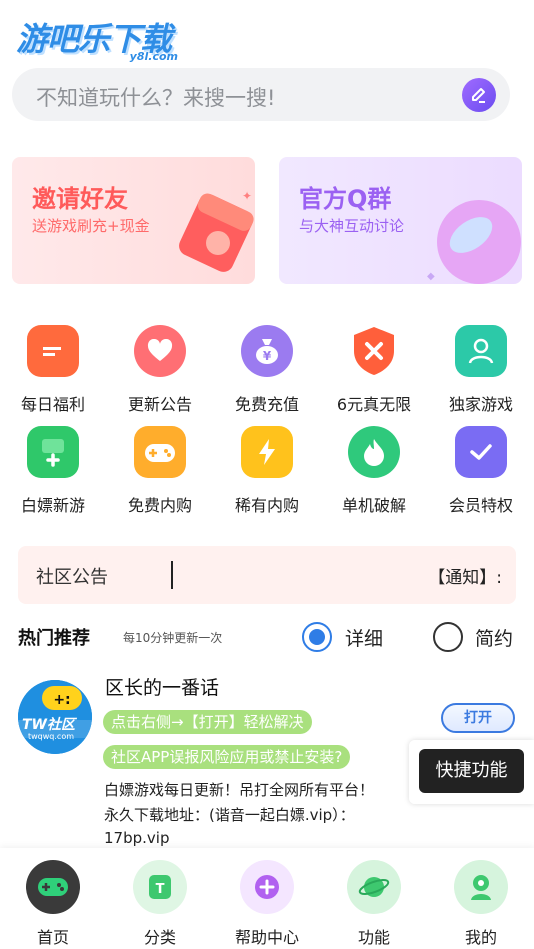  I want to click on grid-item-label: 独家游戏, so click(480, 404).